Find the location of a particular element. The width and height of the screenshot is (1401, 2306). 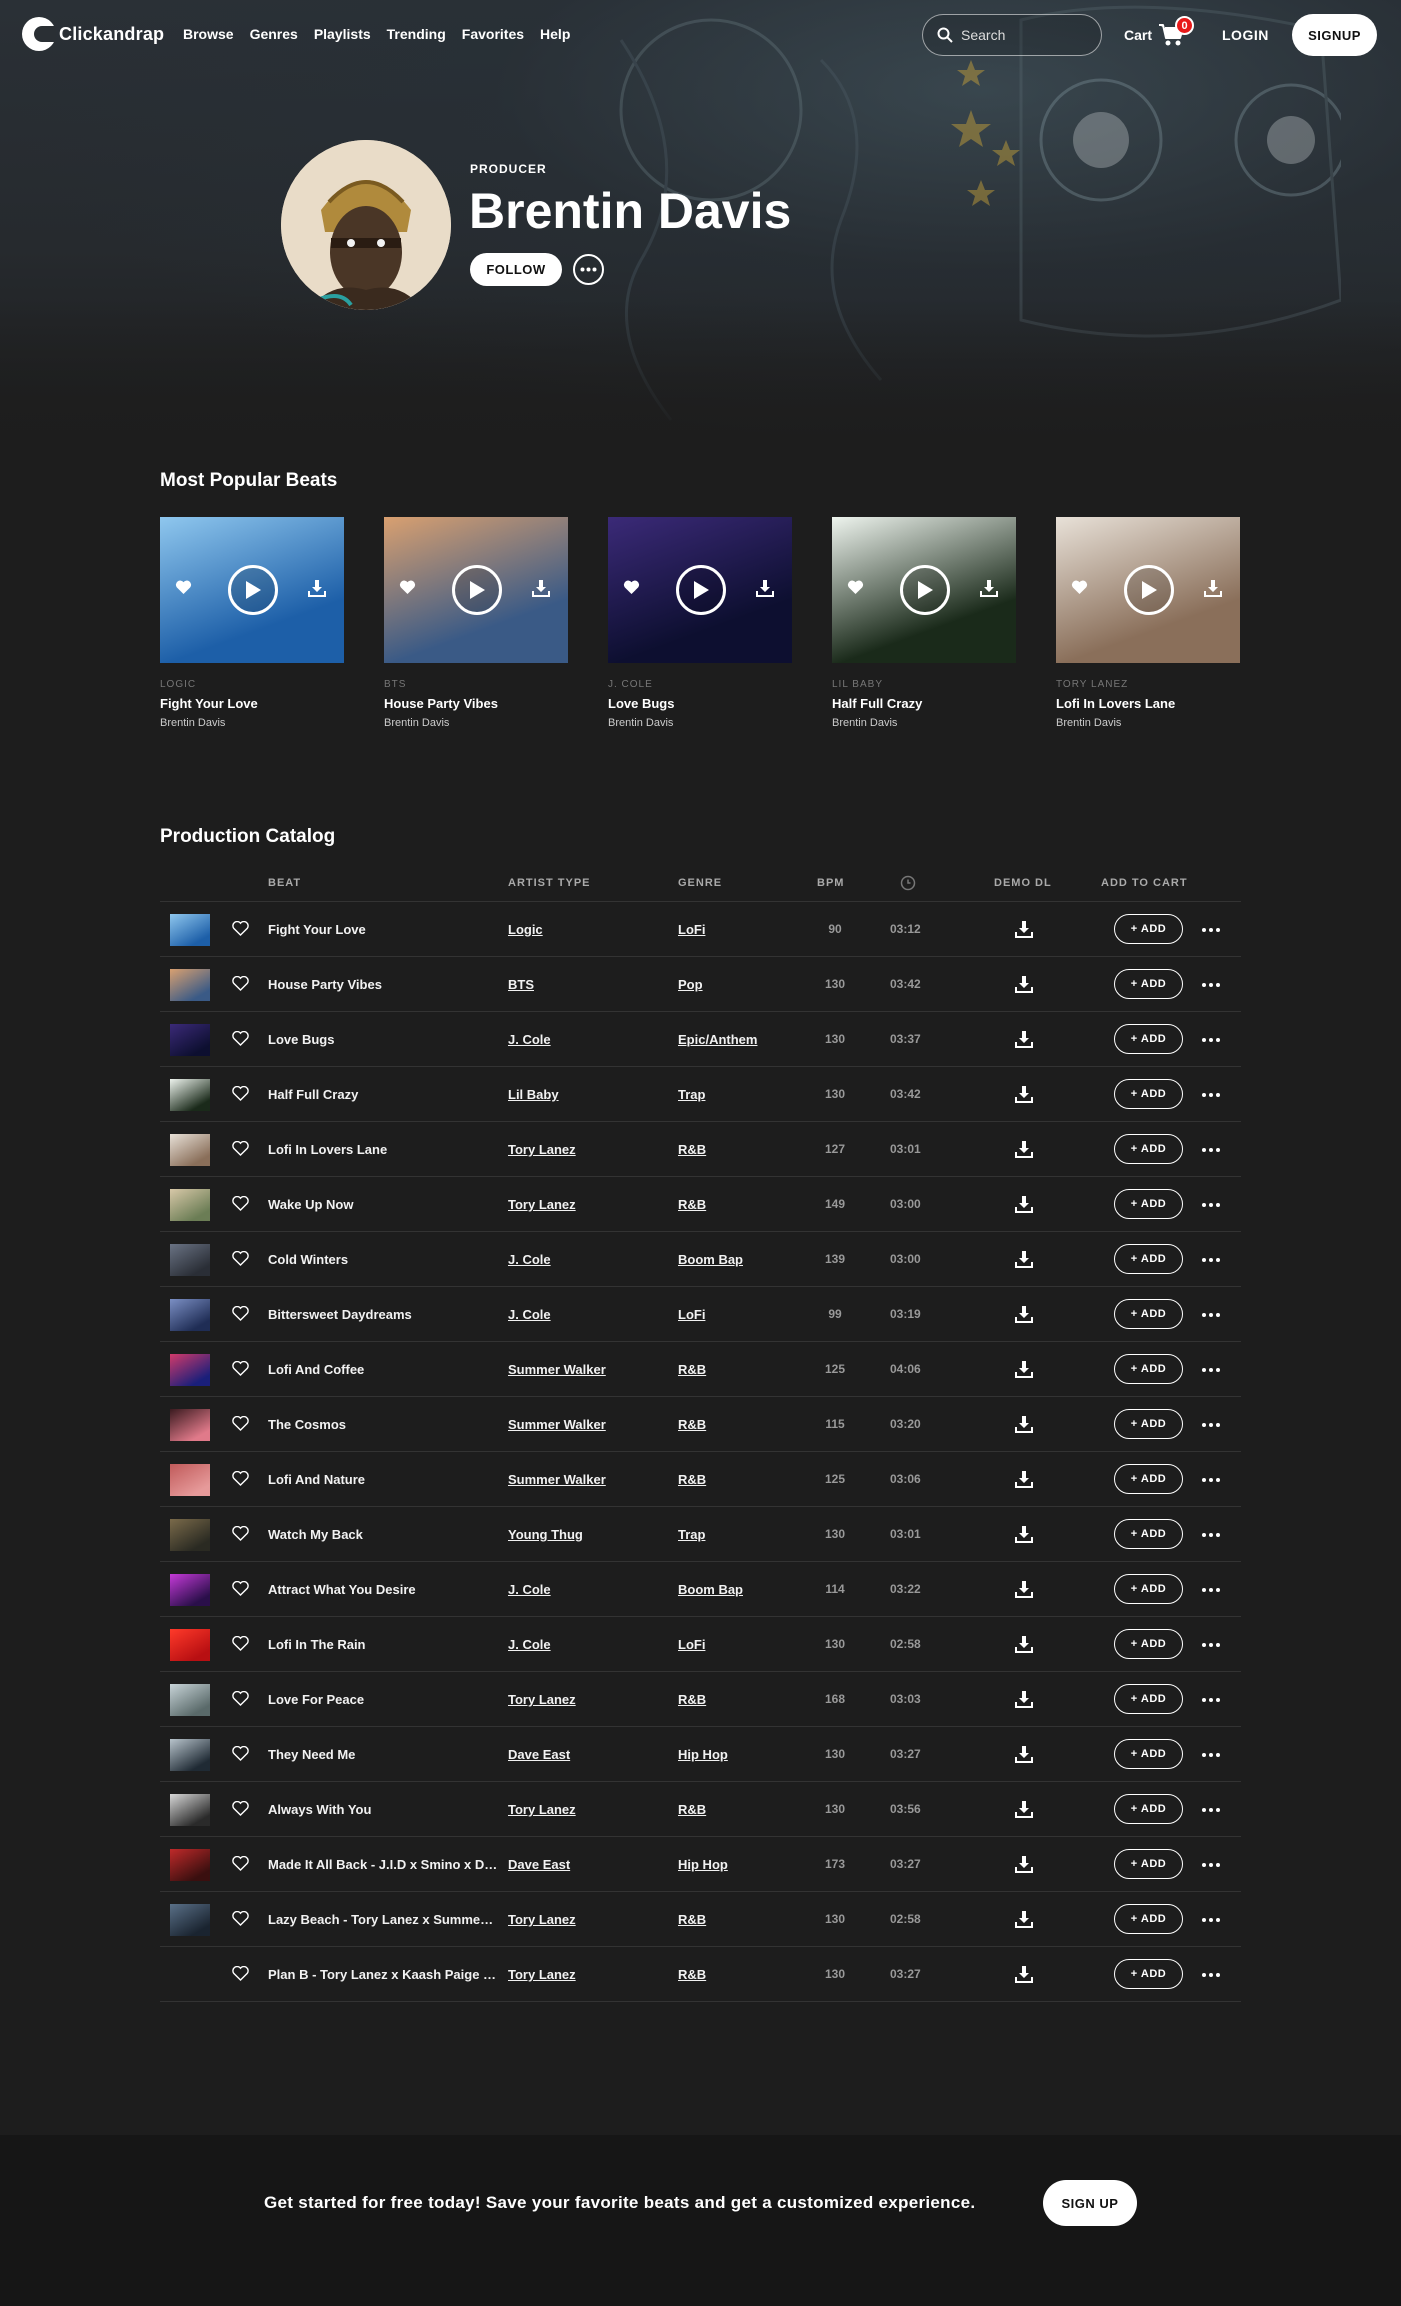

nav-link-genres: Genres is located at coordinates (274, 34).